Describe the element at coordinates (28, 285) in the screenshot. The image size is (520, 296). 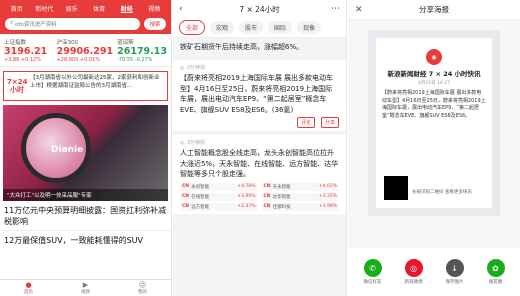
I see `home-icon: ●` at that location.